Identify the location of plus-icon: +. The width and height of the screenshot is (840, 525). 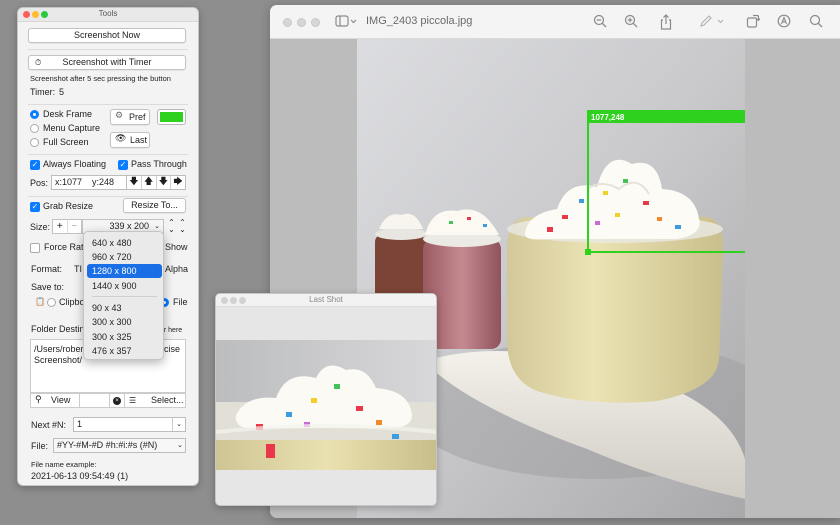
(60, 226).